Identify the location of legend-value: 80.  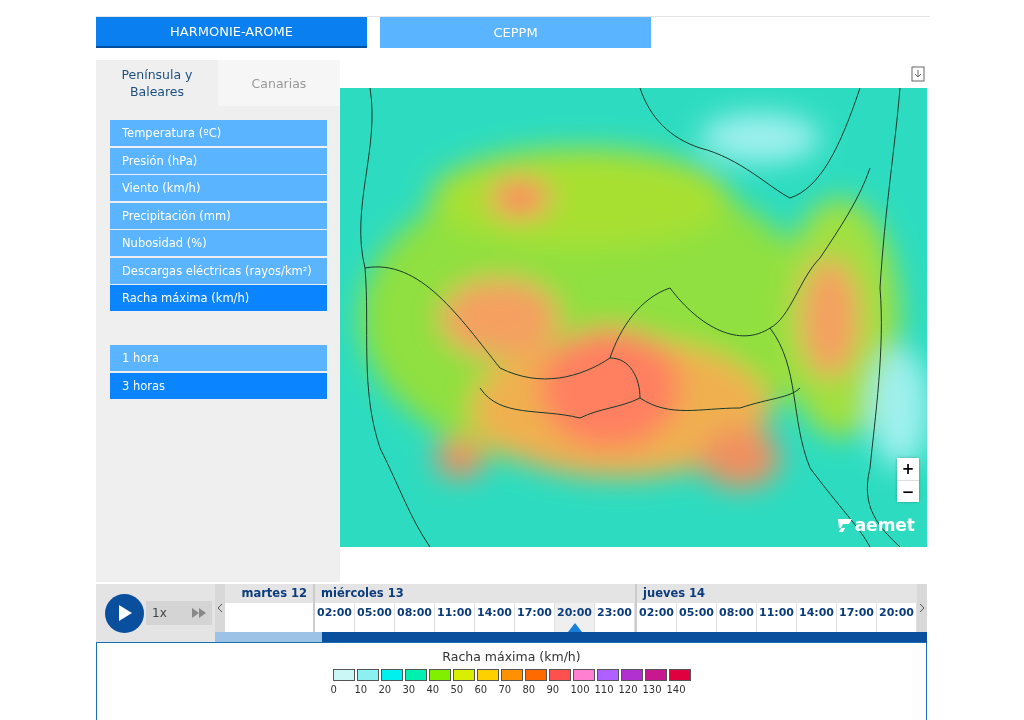
(529, 689).